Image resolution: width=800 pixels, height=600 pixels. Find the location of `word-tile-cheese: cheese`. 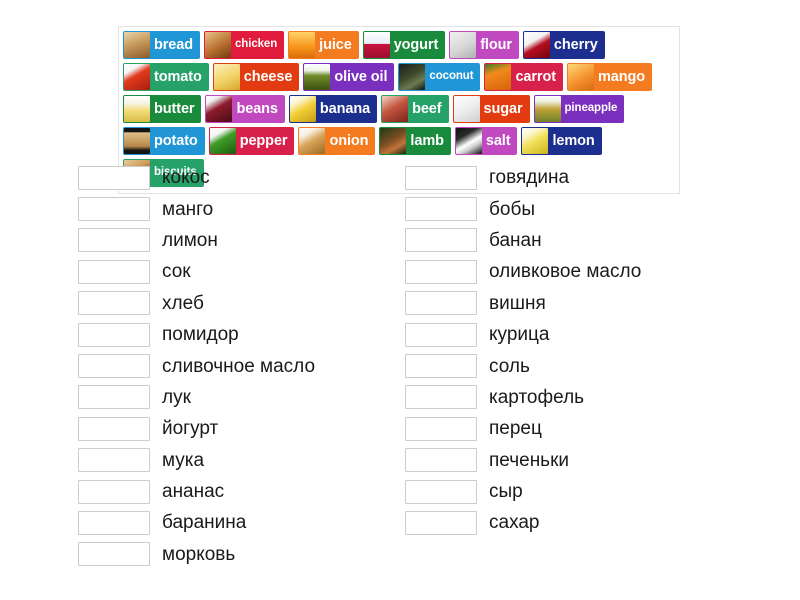

word-tile-cheese: cheese is located at coordinates (256, 77).